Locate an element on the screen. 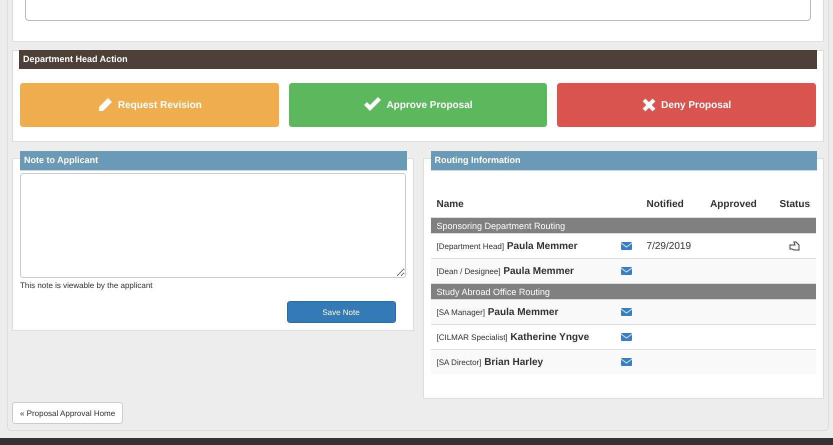 The height and width of the screenshot is (445, 833). note-field is located at coordinates (213, 225).